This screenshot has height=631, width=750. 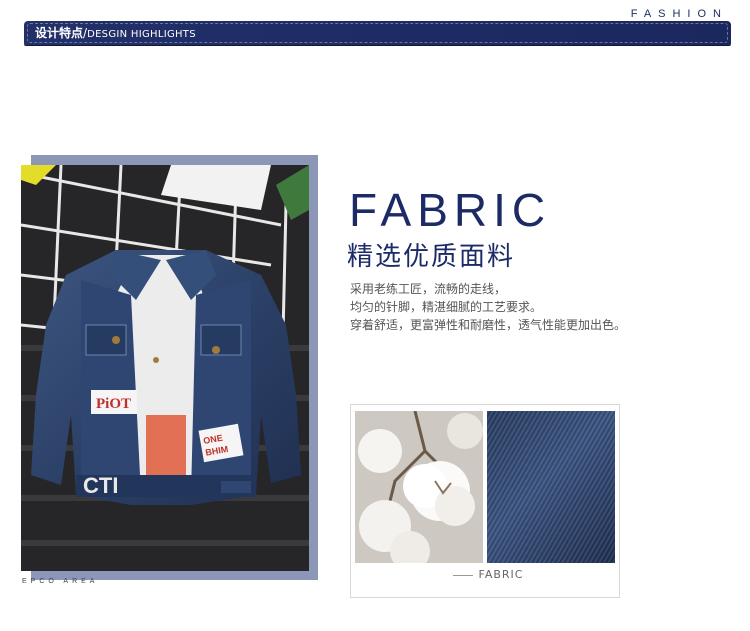 What do you see at coordinates (679, 14) in the screenshot?
I see `fashion-label: FASHION` at bounding box center [679, 14].